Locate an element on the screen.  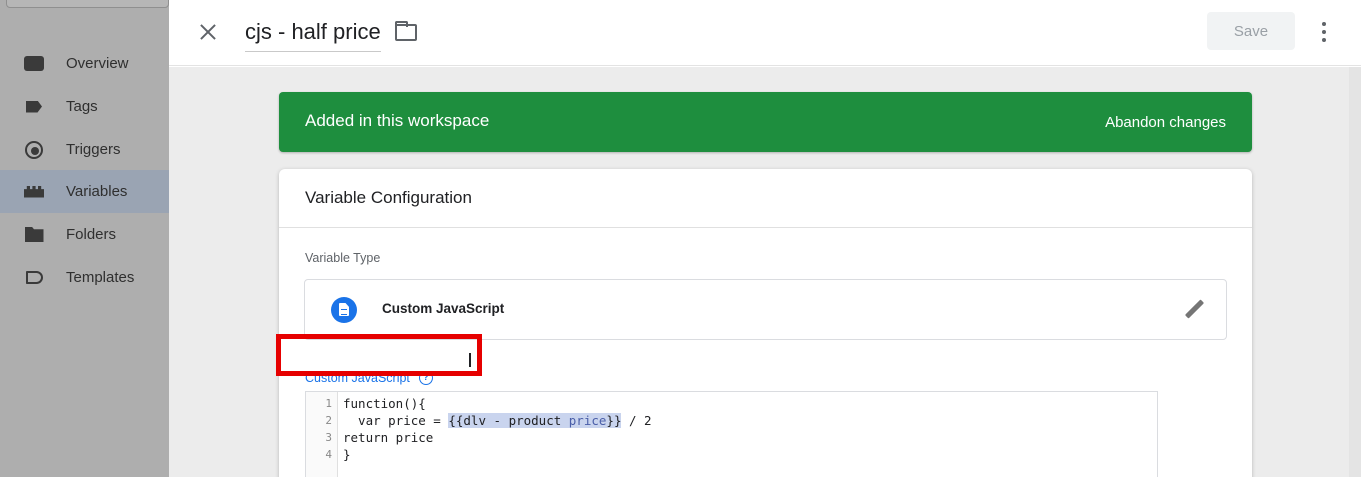
banner-message: Added in this workspace is located at coordinates (397, 120).